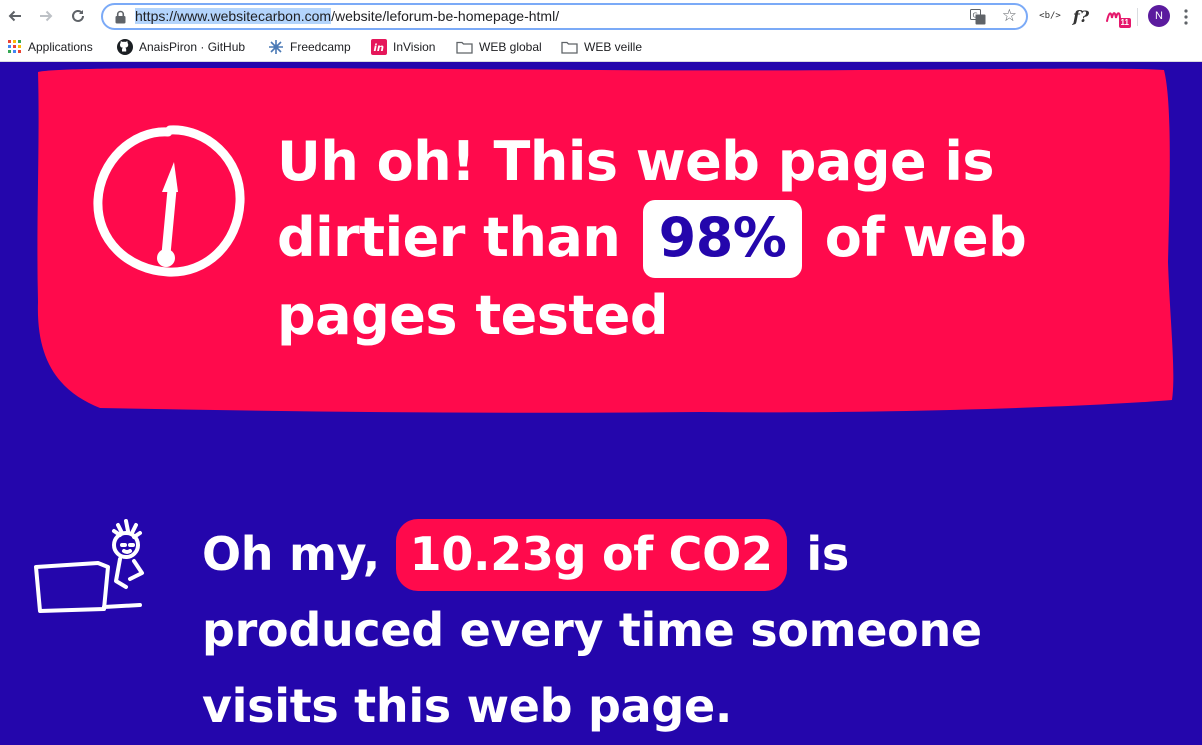 The image size is (1202, 745). Describe the element at coordinates (125, 47) in the screenshot. I see `github-icon` at that location.